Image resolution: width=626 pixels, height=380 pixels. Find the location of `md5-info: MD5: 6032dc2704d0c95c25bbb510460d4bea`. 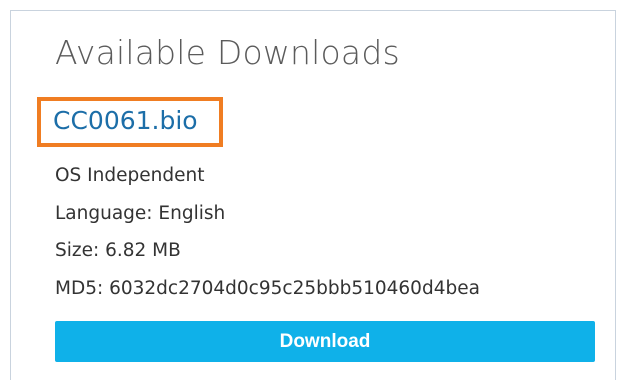

md5-info: MD5: 6032dc2704d0c95c25bbb510460d4bea is located at coordinates (267, 288).